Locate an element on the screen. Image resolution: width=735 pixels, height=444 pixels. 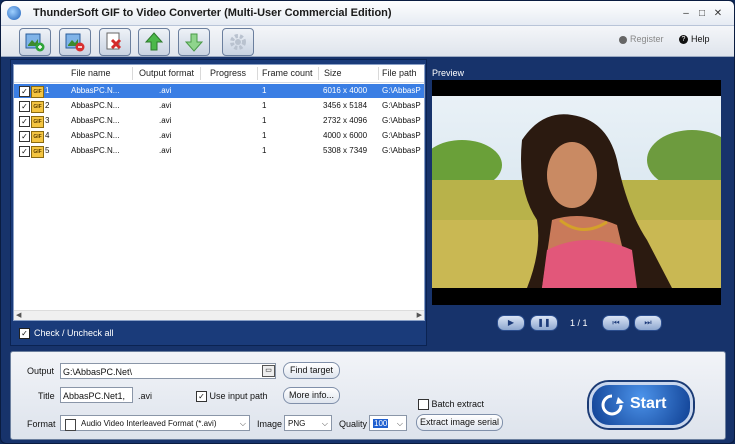
output-label: Output is located at coordinates (41, 371).